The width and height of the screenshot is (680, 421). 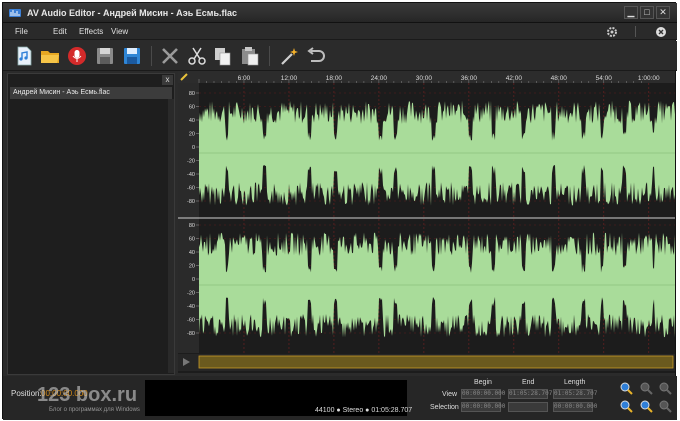 I want to click on save-as-icon, so click(x=132, y=56).